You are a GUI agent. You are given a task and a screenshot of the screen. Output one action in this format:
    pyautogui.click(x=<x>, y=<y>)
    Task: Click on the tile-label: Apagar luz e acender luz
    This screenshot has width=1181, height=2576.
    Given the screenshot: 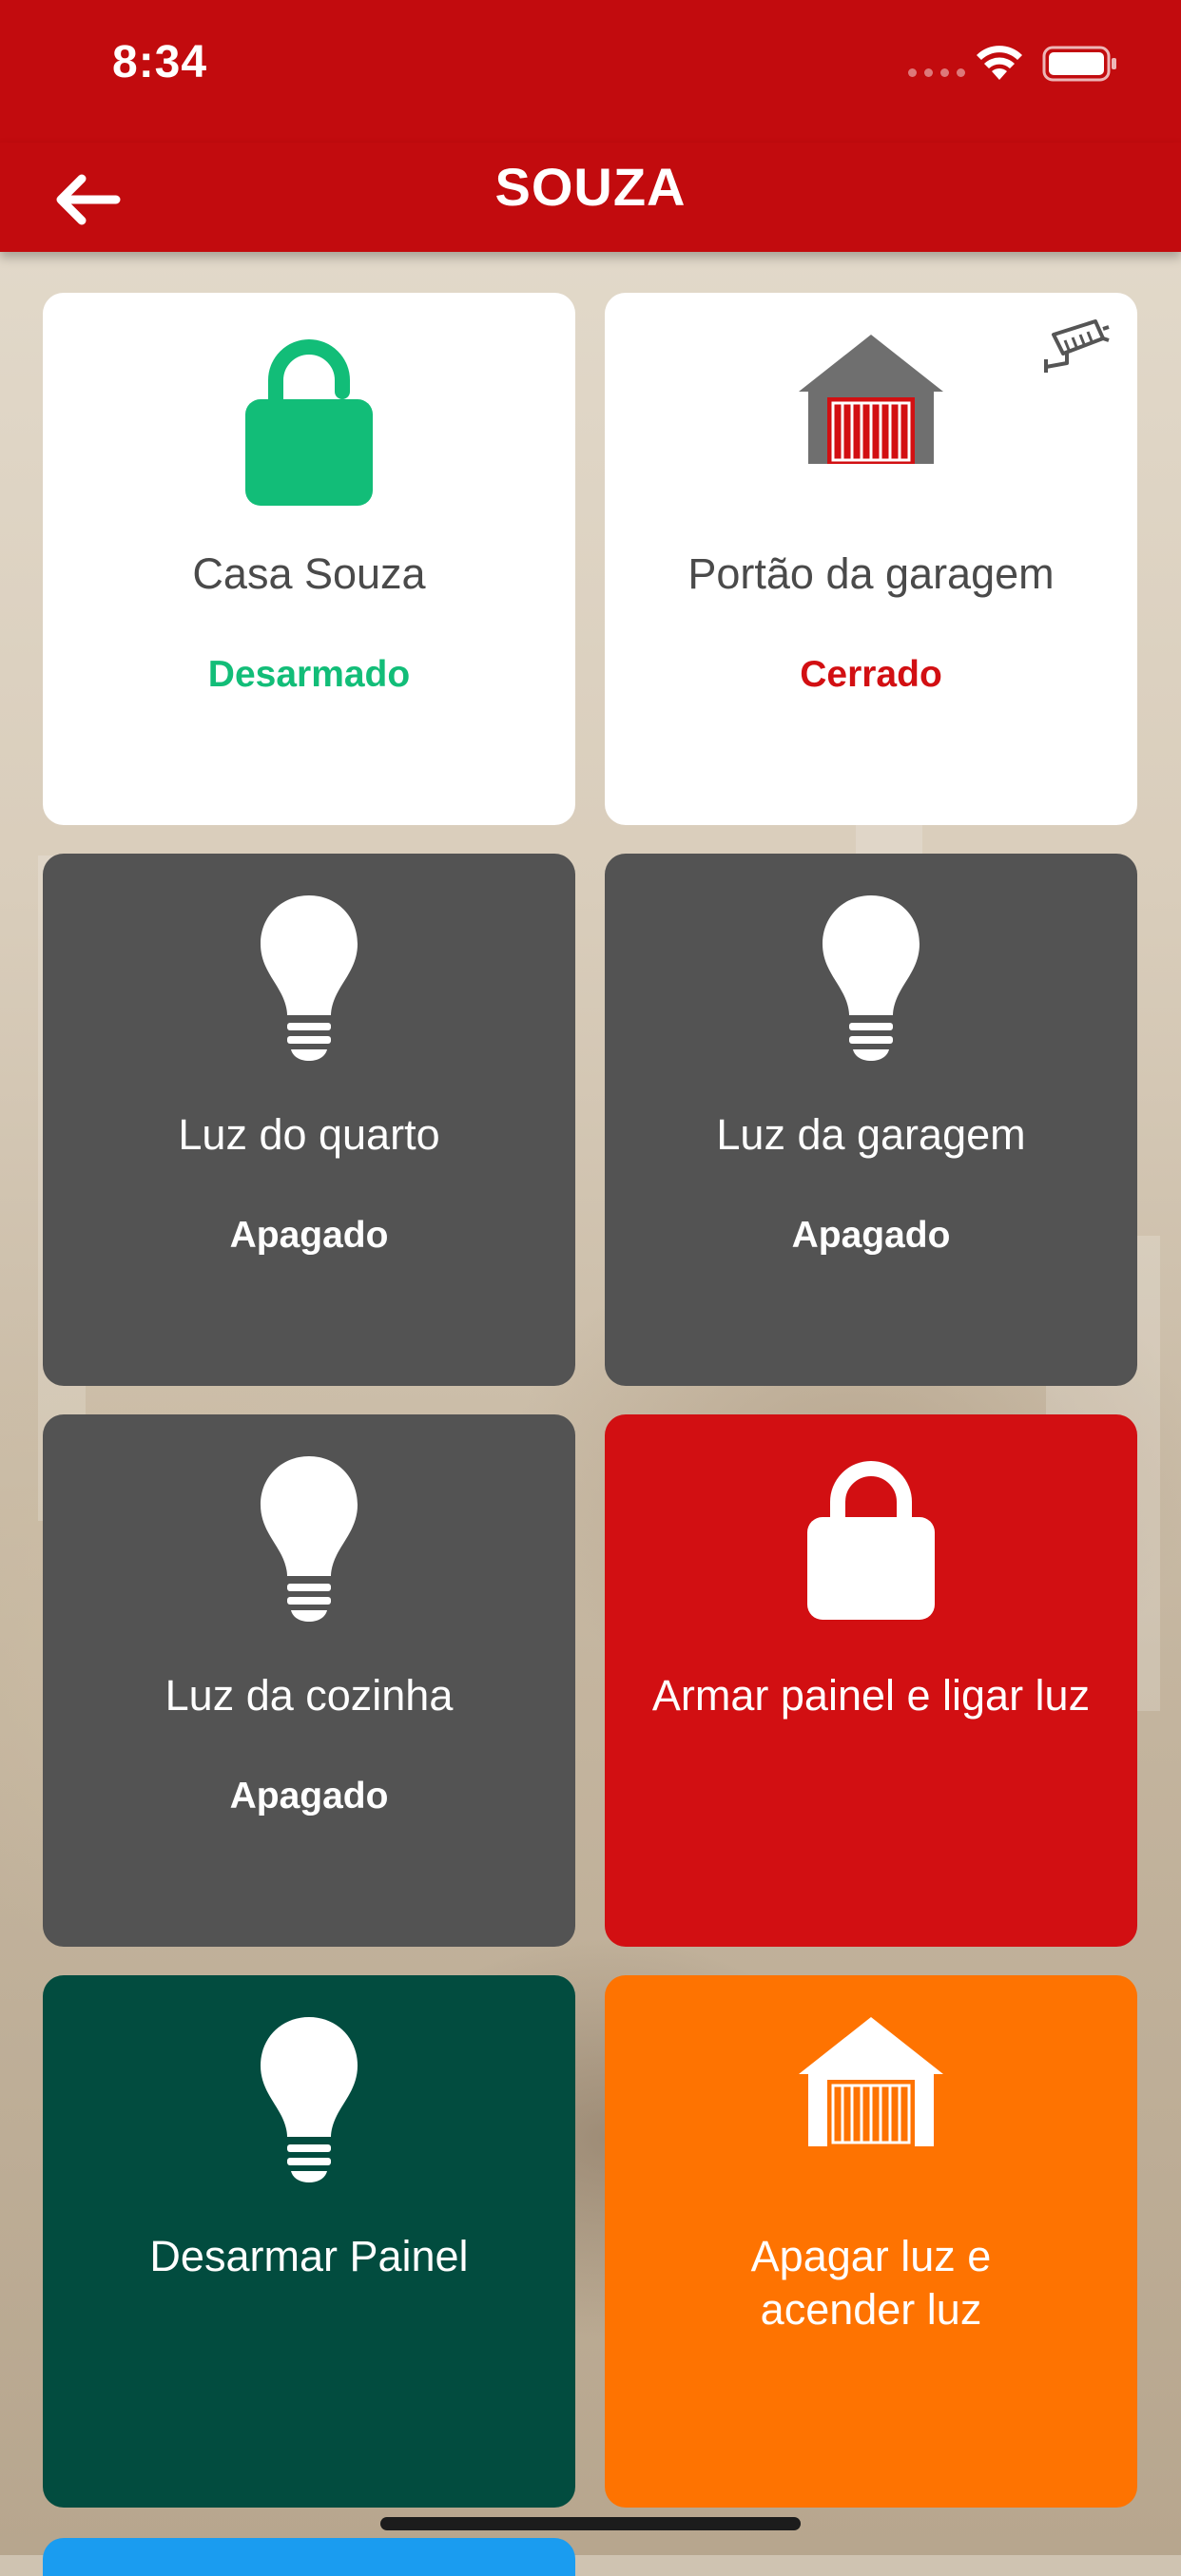 What is the action you would take?
    pyautogui.click(x=871, y=2283)
    